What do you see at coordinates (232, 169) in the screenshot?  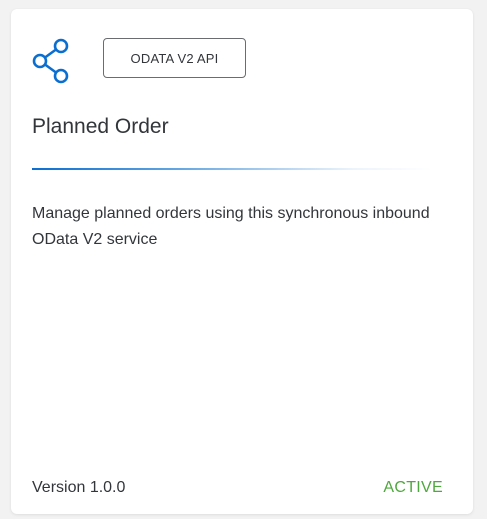 I see `divider` at bounding box center [232, 169].